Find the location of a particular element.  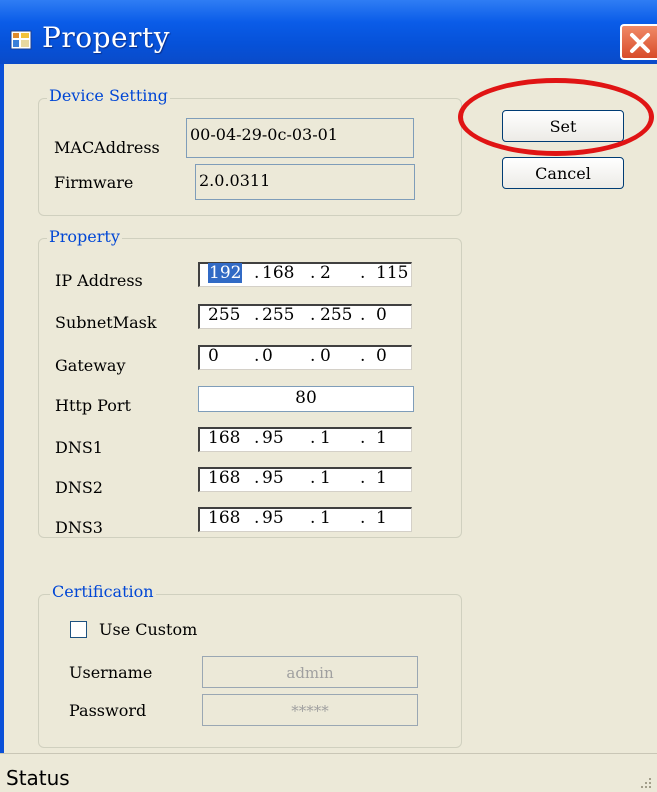

dns1-octet-1: 168 is located at coordinates (224, 438).